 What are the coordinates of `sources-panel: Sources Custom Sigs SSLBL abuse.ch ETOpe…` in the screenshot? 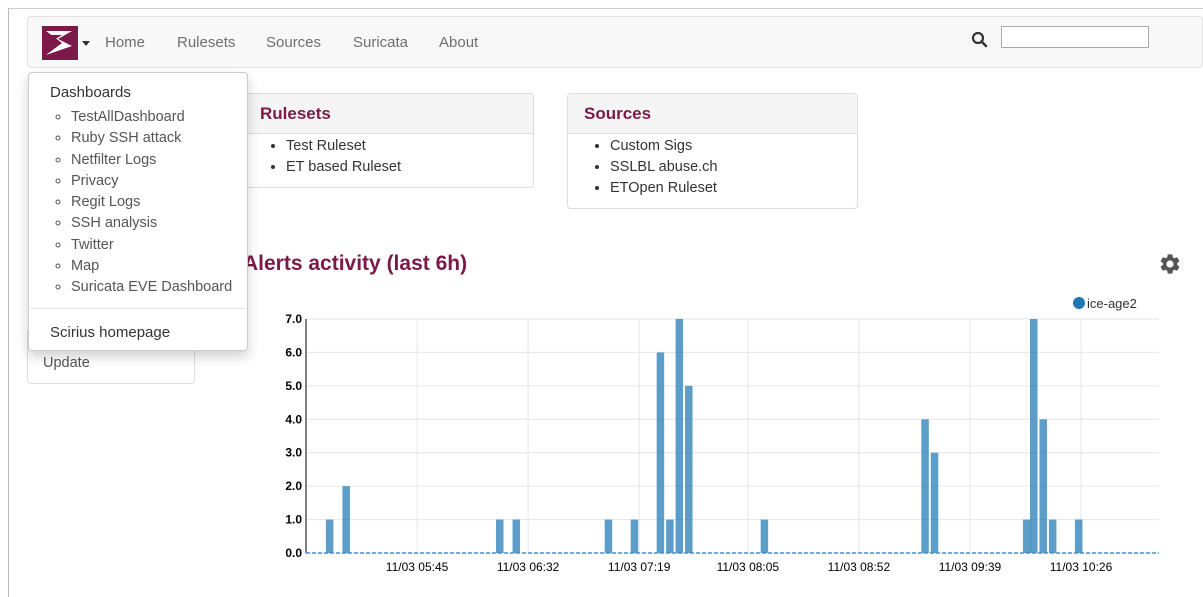 It's located at (712, 151).